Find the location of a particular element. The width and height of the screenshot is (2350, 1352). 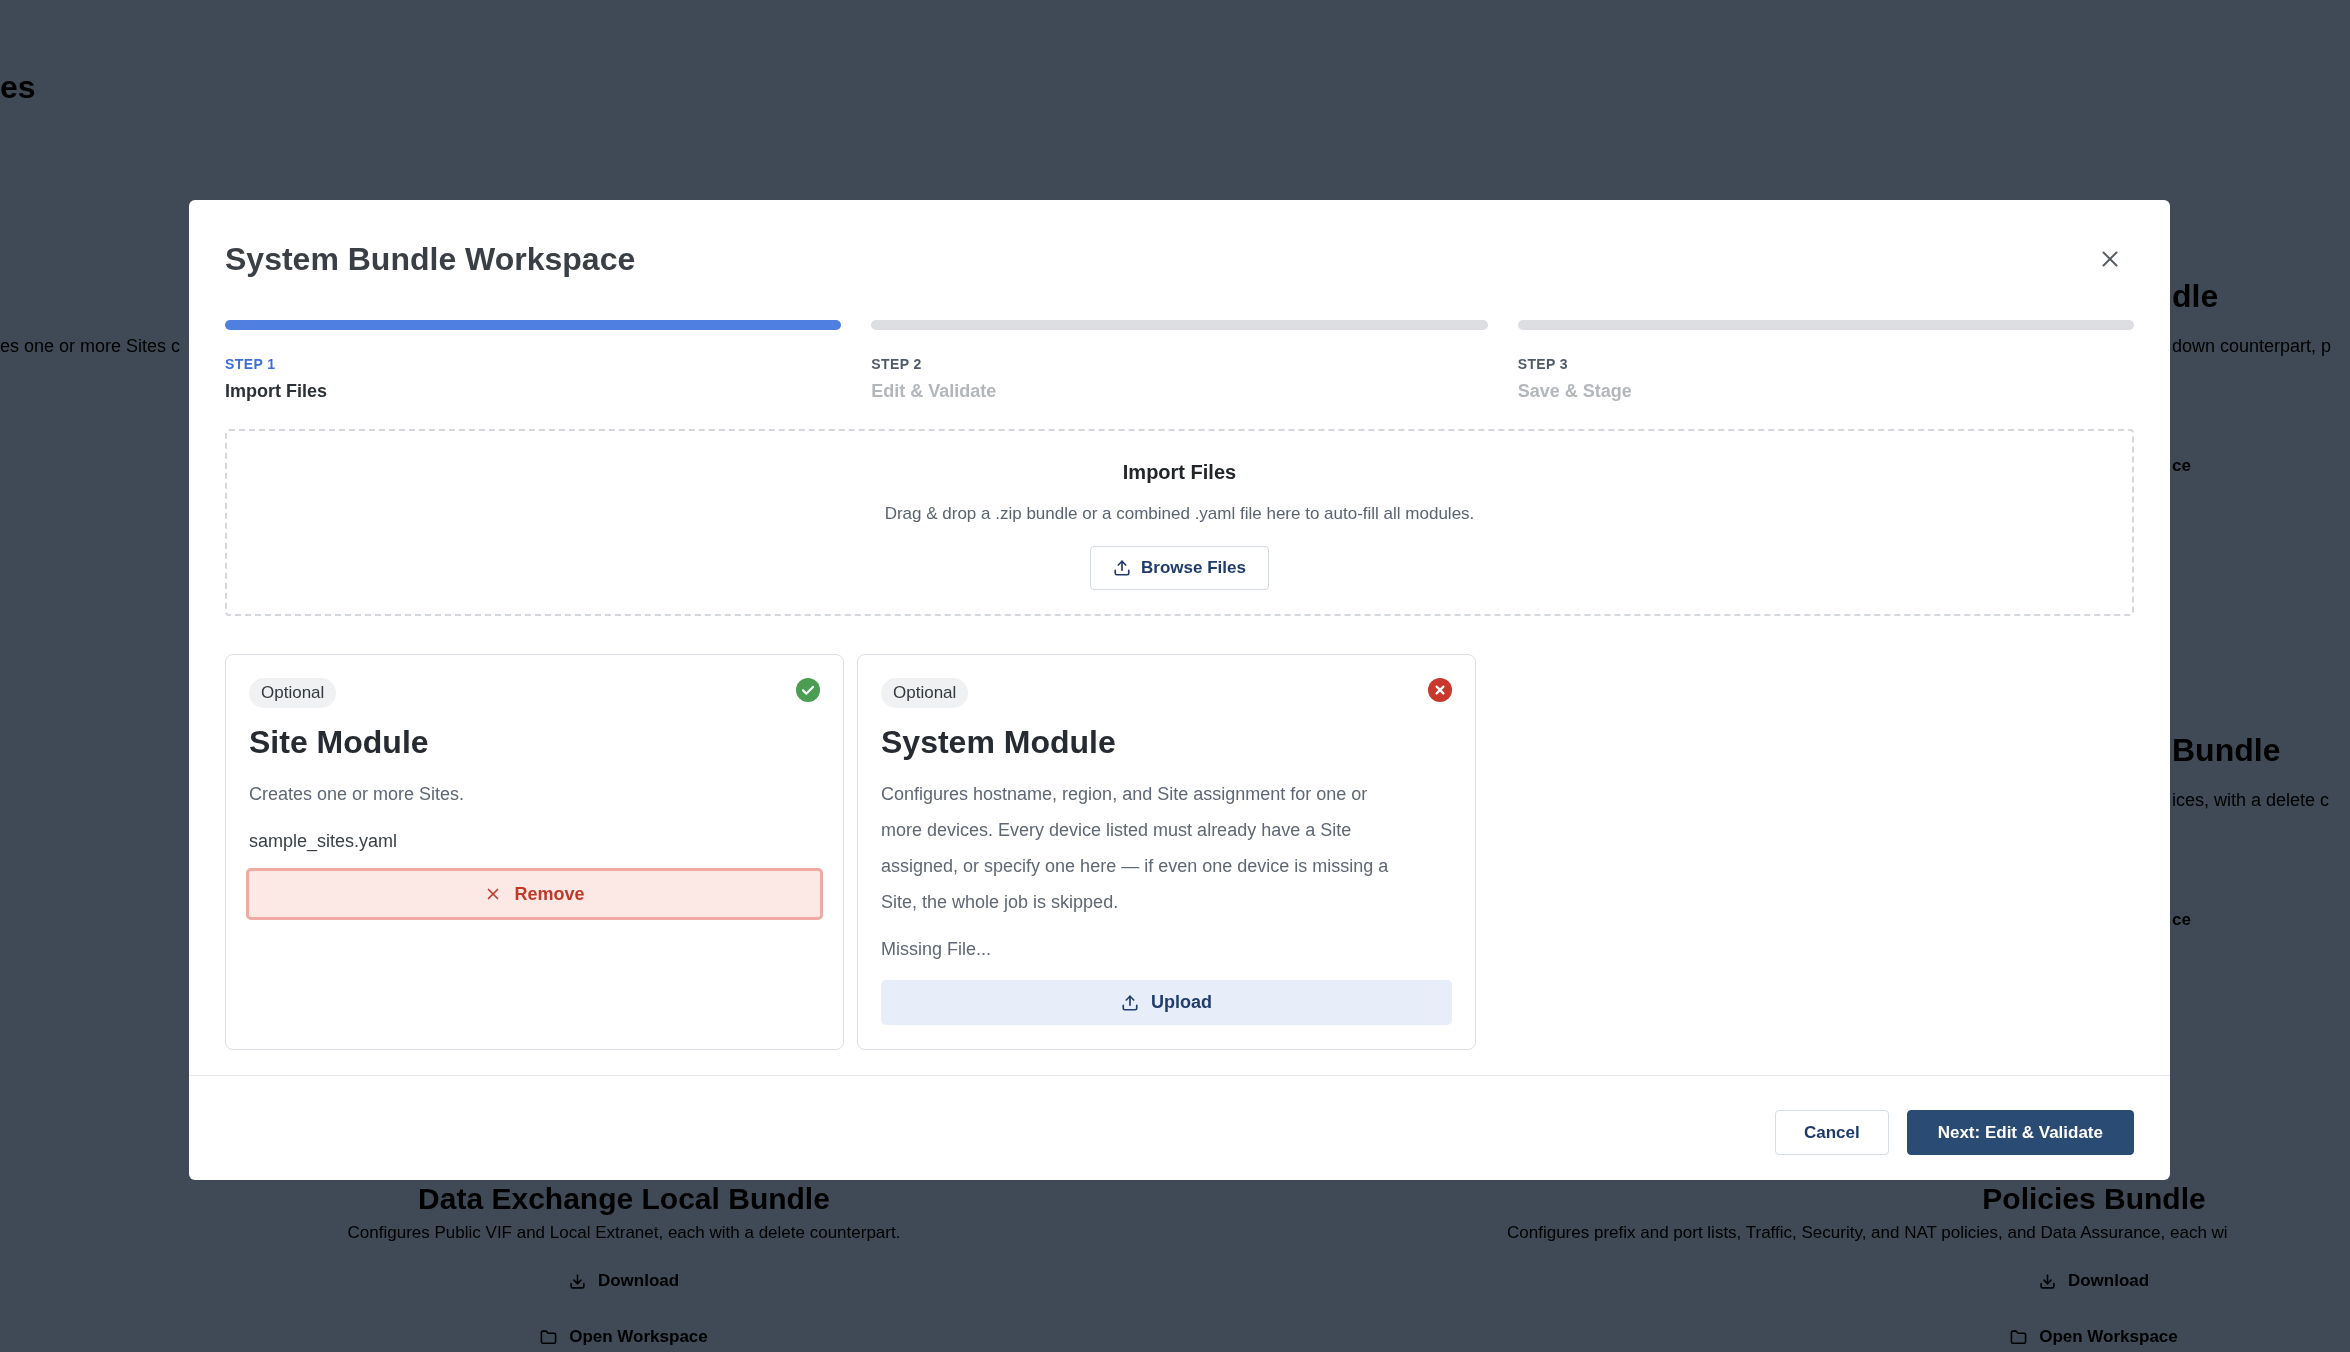

step-number: STEP 3 is located at coordinates (1543, 364).